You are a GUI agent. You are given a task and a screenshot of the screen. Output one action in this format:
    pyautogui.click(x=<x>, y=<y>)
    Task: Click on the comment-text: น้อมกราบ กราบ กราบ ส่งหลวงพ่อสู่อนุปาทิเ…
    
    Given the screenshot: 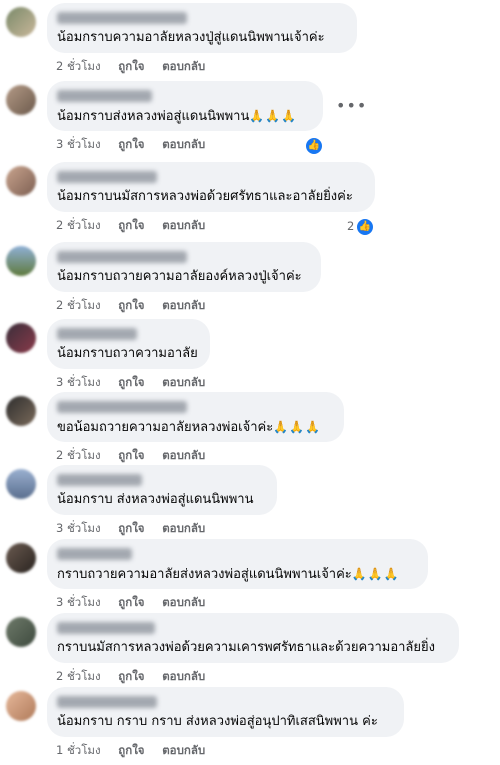 What is the action you would take?
    pyautogui.click(x=217, y=721)
    